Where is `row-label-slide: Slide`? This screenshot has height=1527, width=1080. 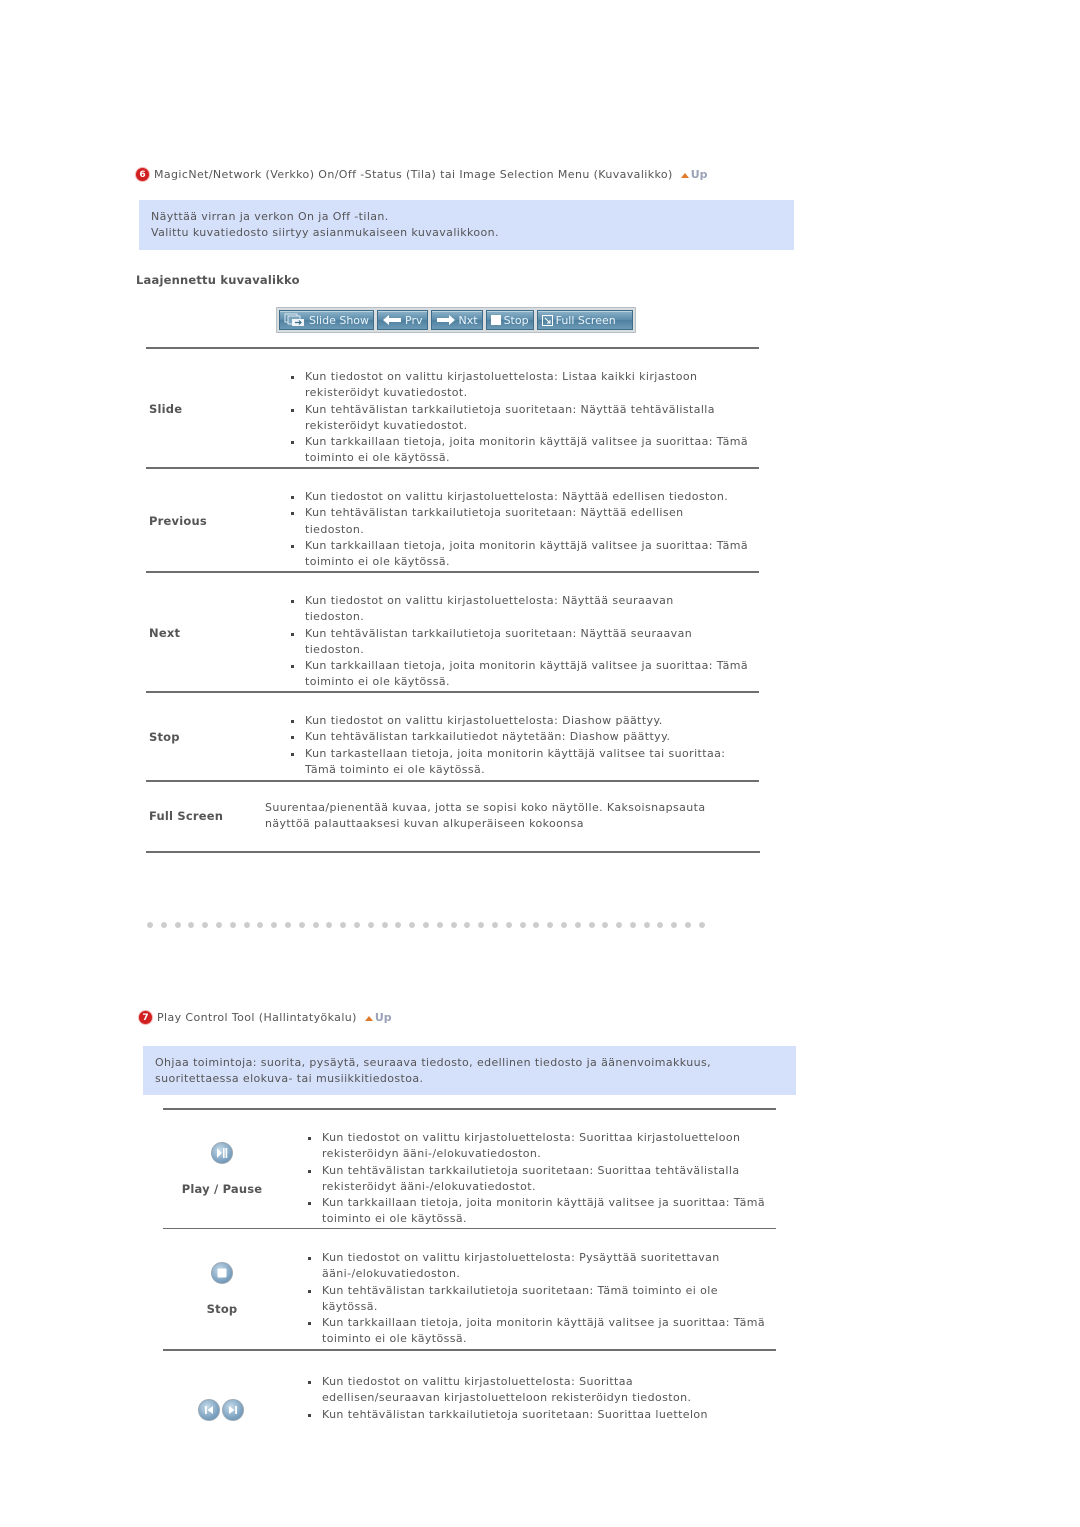 row-label-slide: Slide is located at coordinates (166, 409).